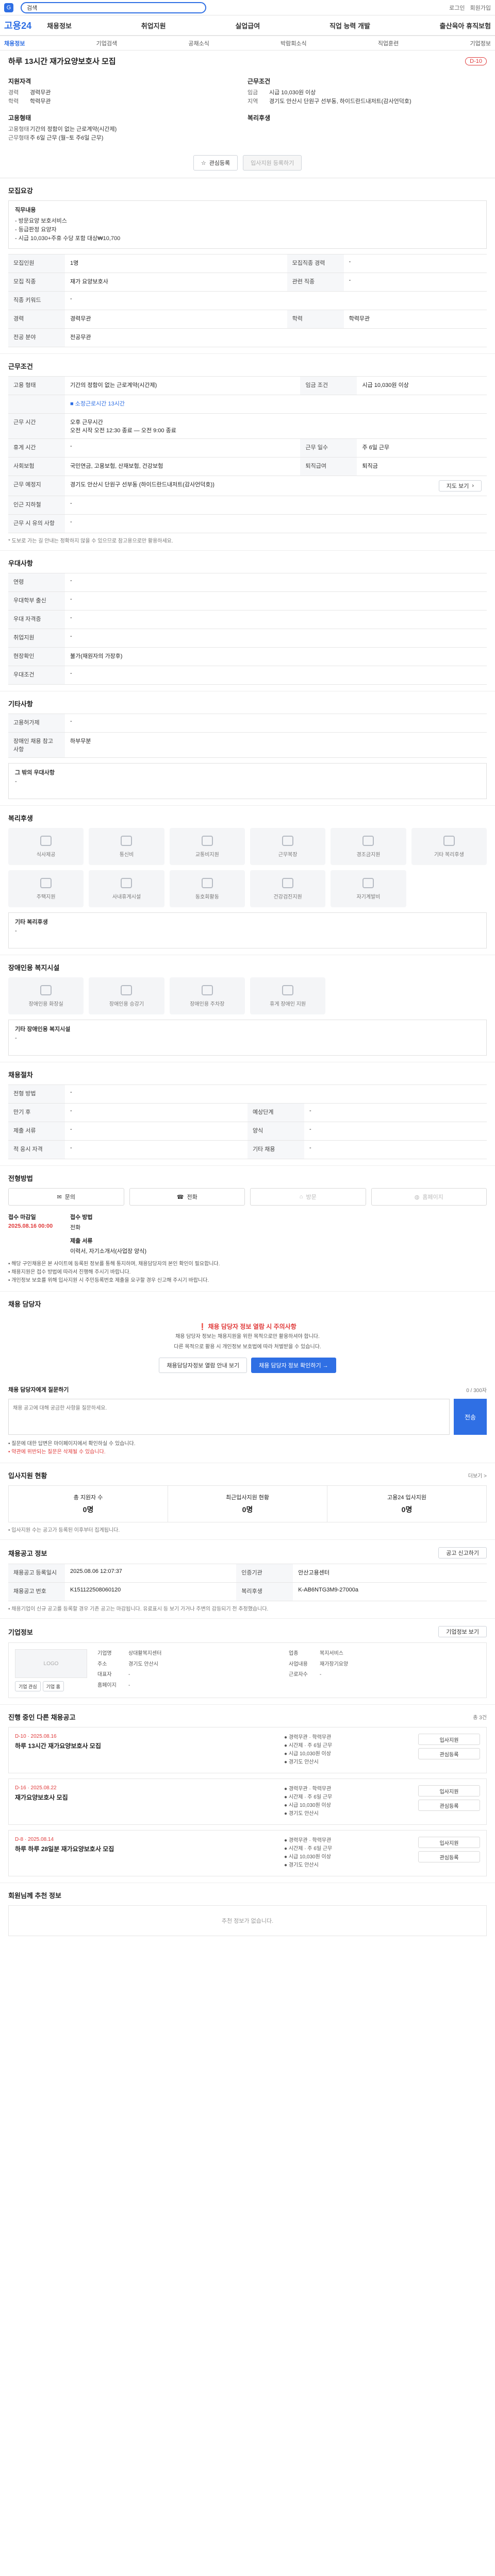  Describe the element at coordinates (149, 1849) in the screenshot. I see `related-title: 하루 하루 28일분 재가요양보호사 모집` at that location.